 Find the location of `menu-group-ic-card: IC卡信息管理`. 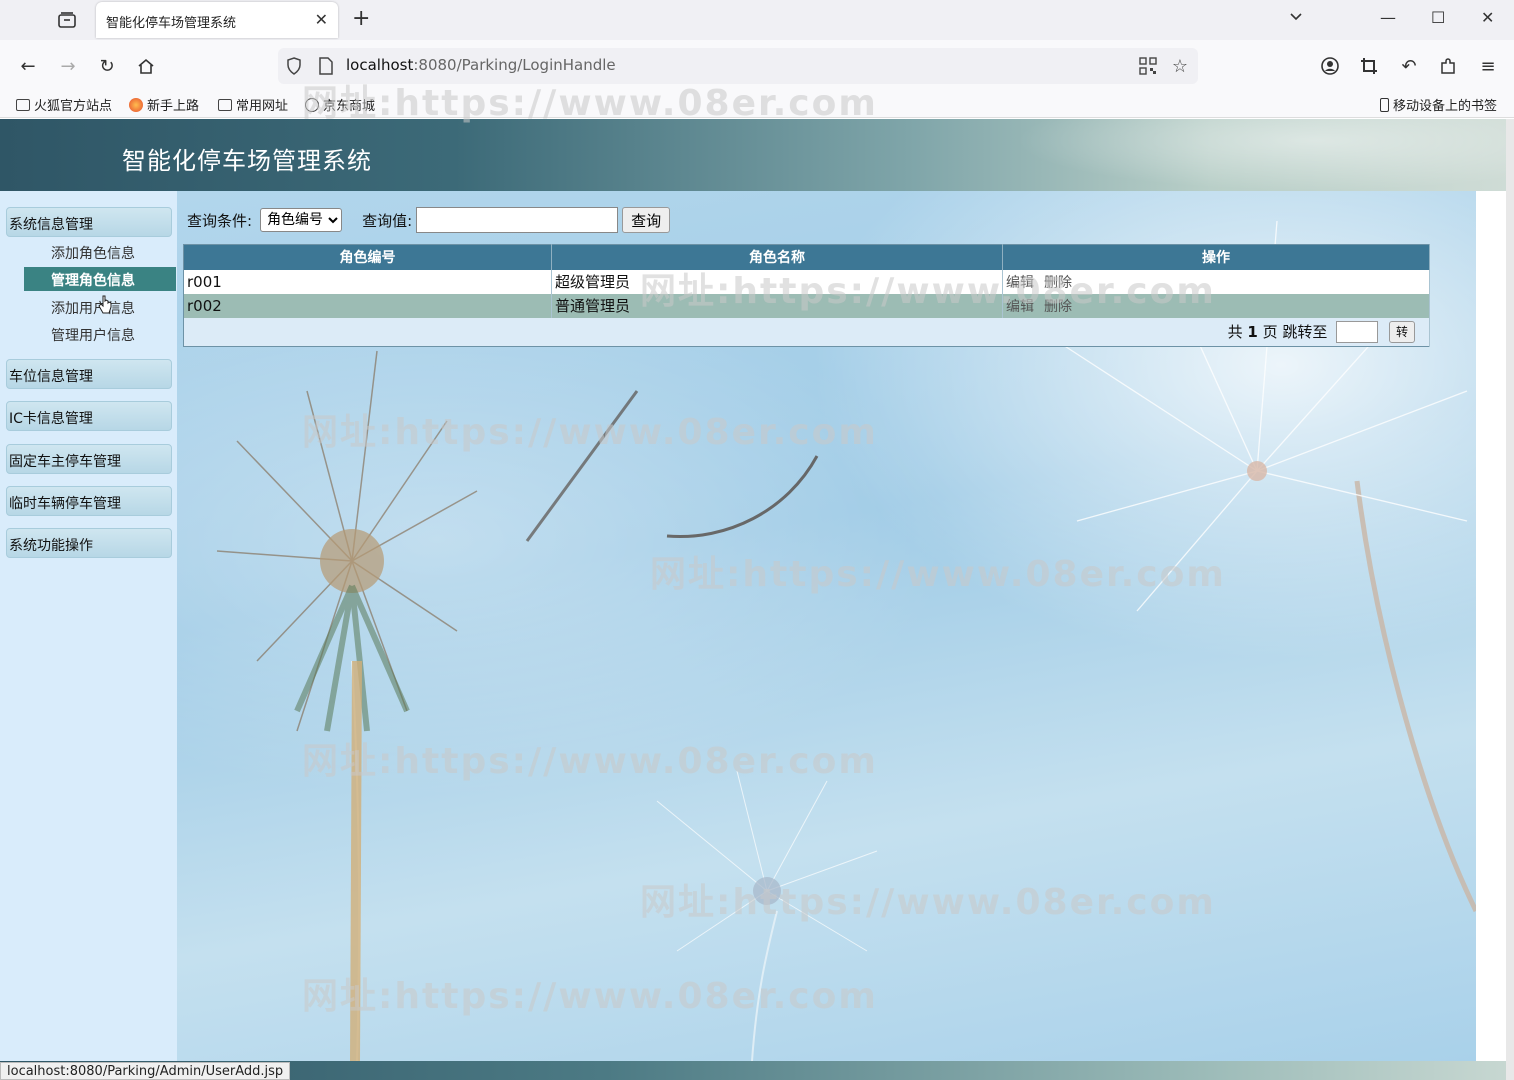

menu-group-ic-card: IC卡信息管理 is located at coordinates (89, 416).